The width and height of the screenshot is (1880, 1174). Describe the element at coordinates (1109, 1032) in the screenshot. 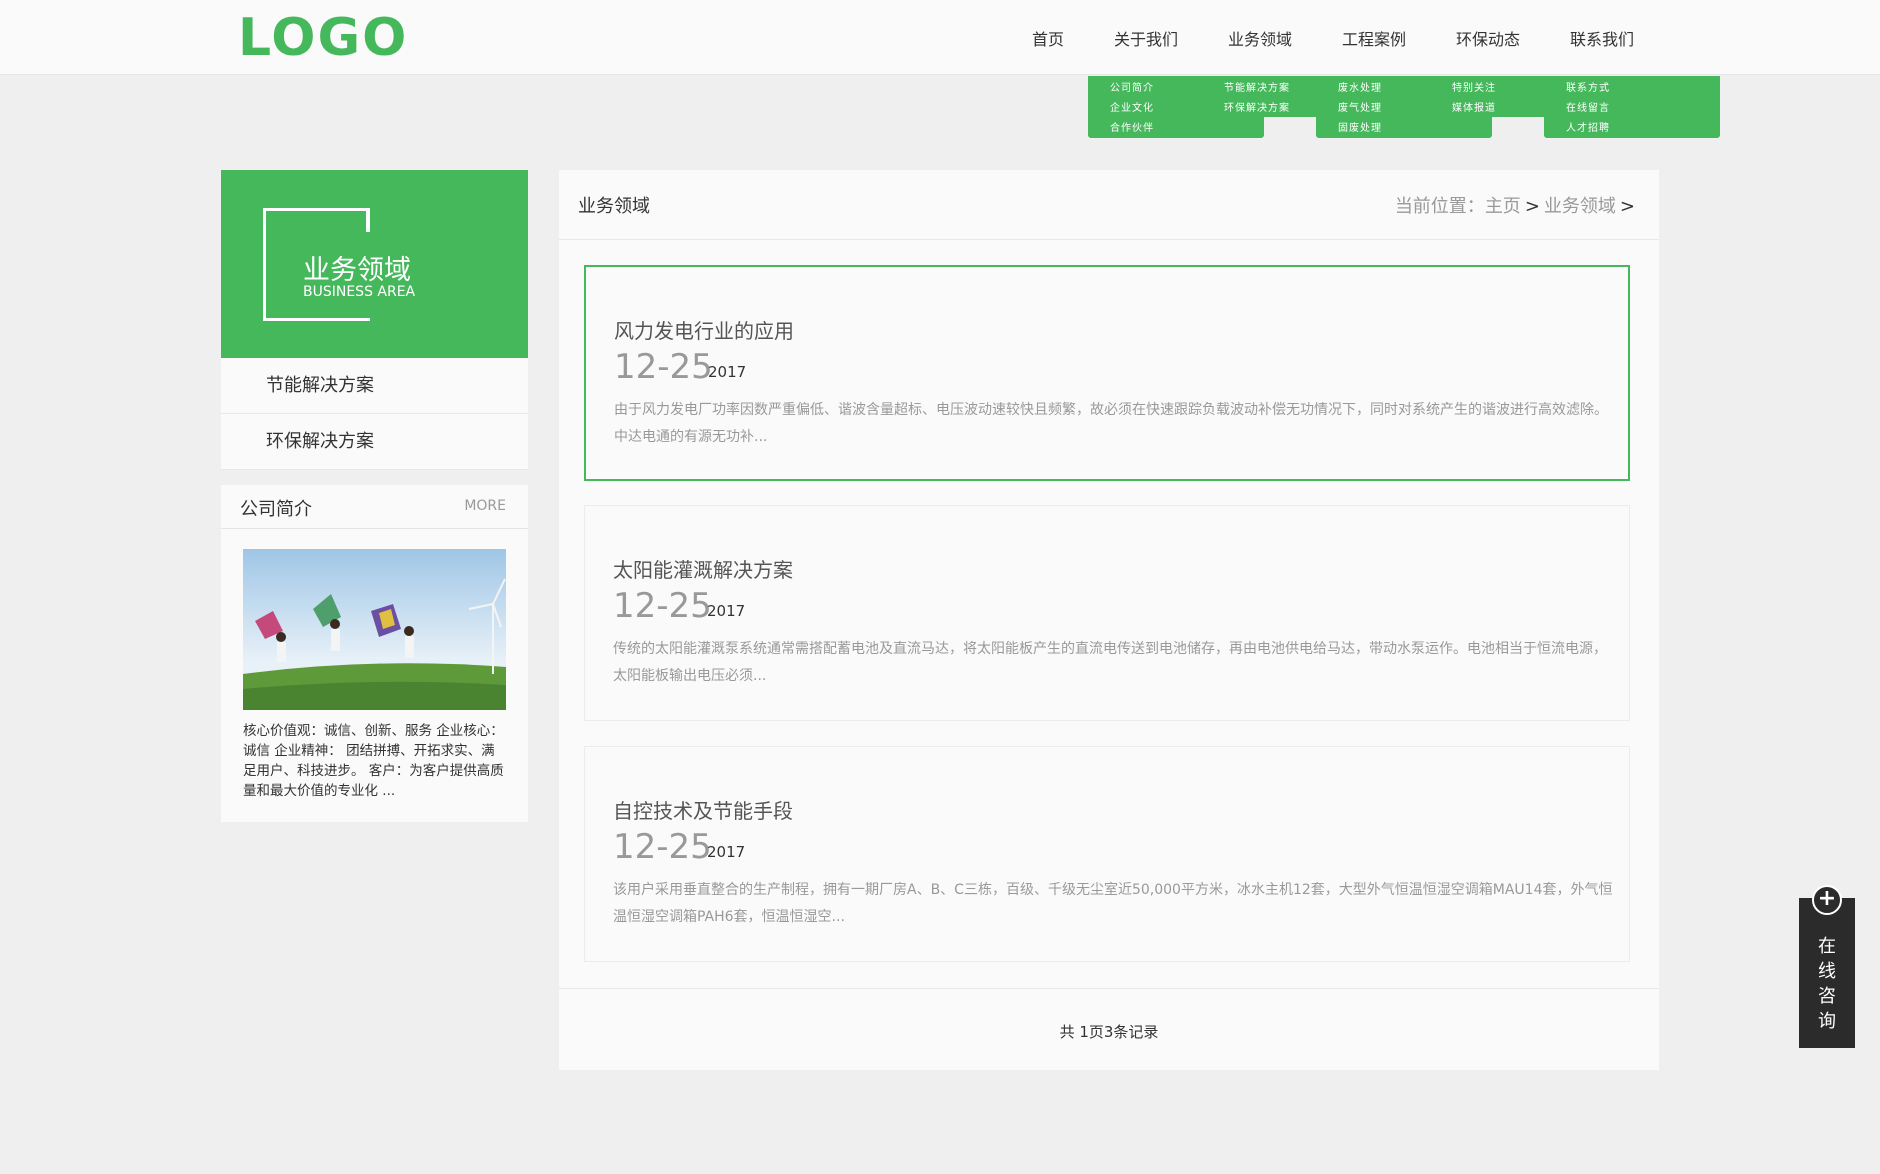

I see `pagination-info: 共 1页3条记录` at that location.